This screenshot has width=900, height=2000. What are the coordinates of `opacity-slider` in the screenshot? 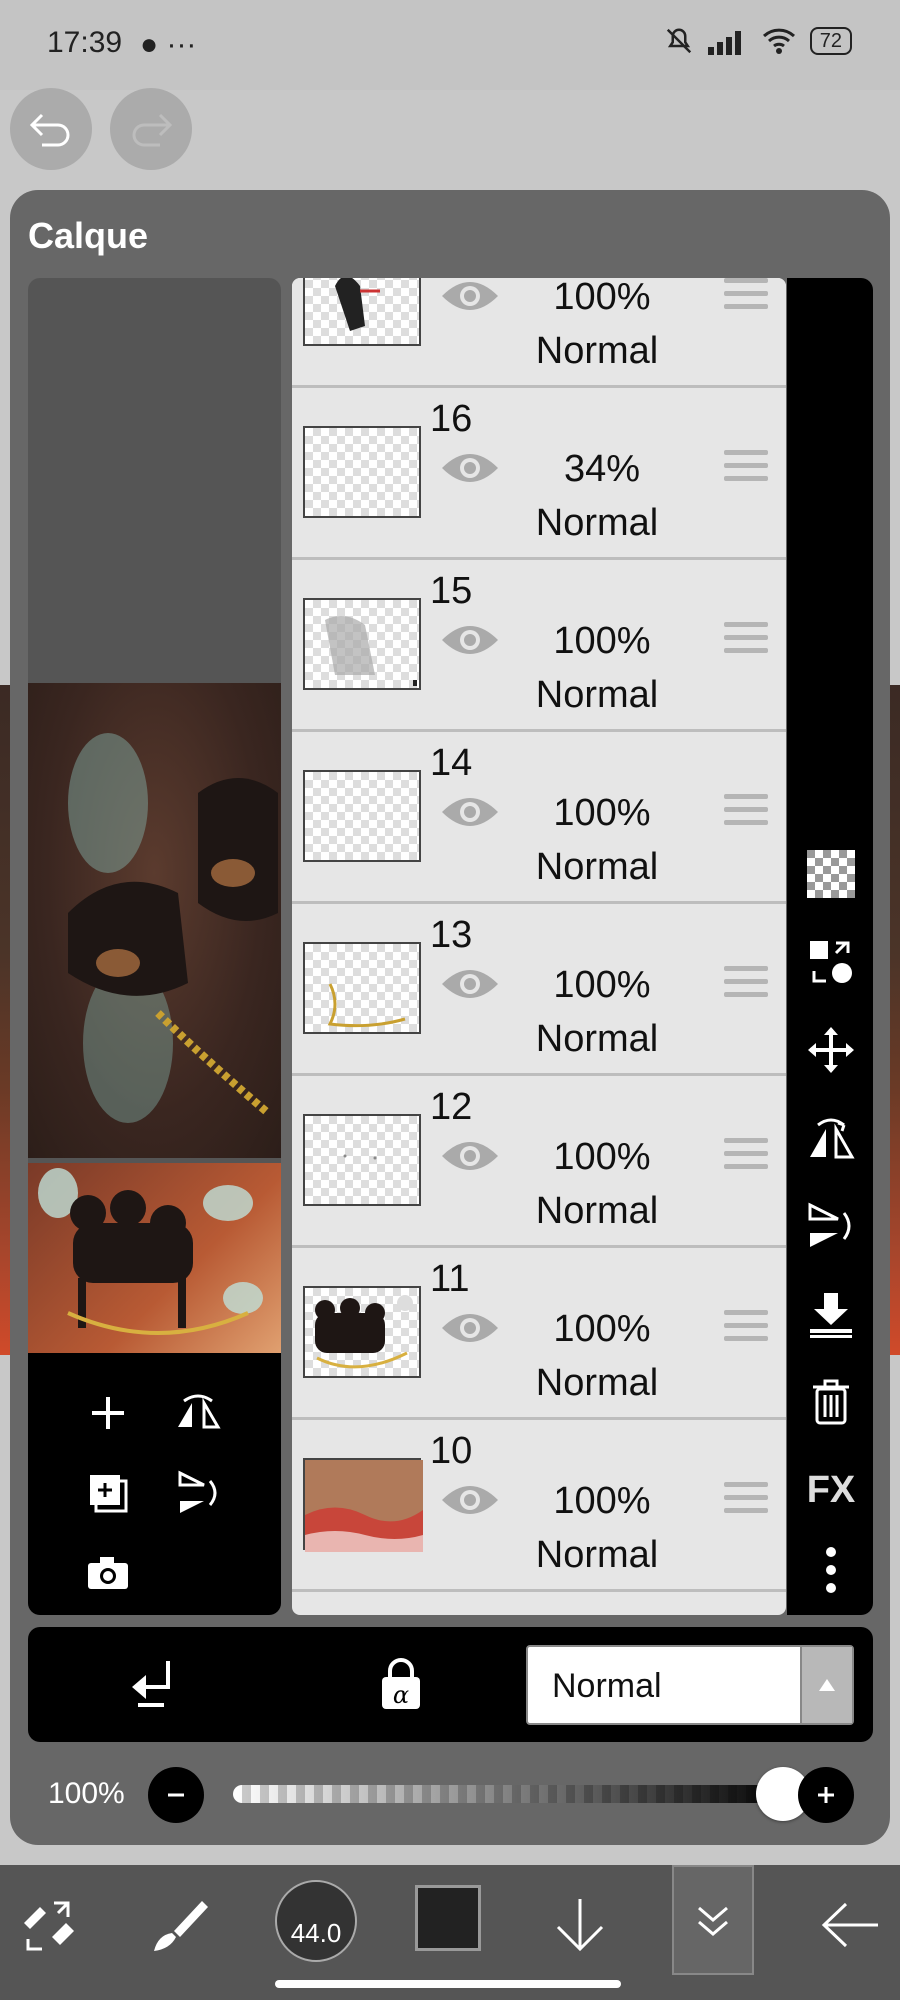 It's located at (513, 1794).